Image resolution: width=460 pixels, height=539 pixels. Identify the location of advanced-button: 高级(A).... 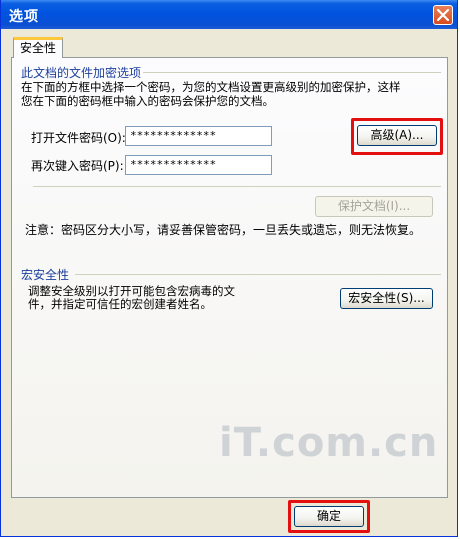
(397, 135).